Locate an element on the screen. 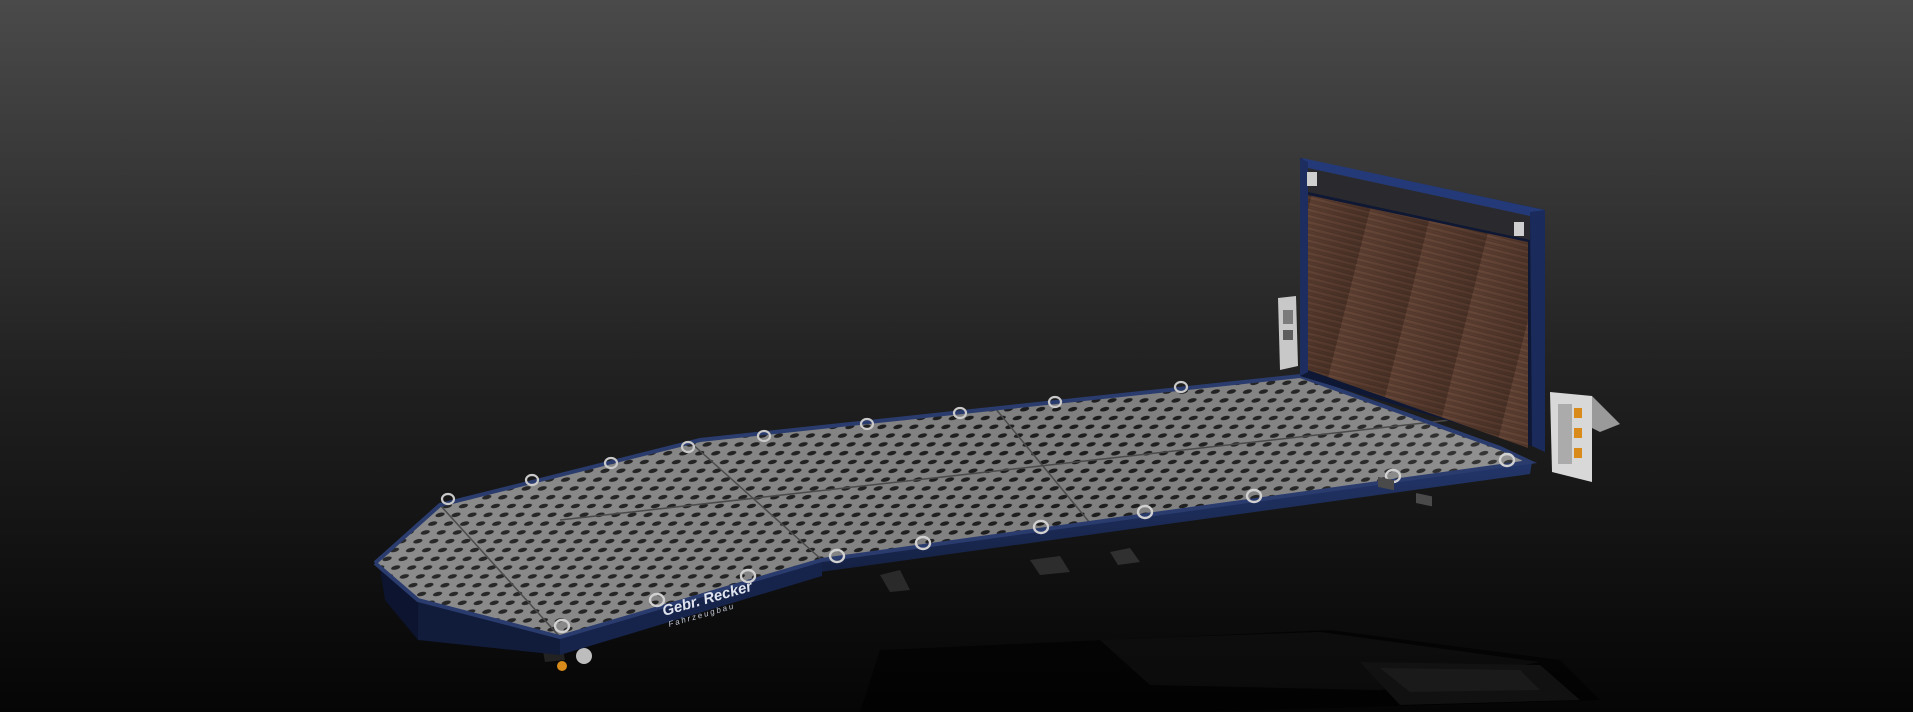 Image resolution: width=1913 pixels, height=712 pixels. marker-lamp is located at coordinates (1312, 179).